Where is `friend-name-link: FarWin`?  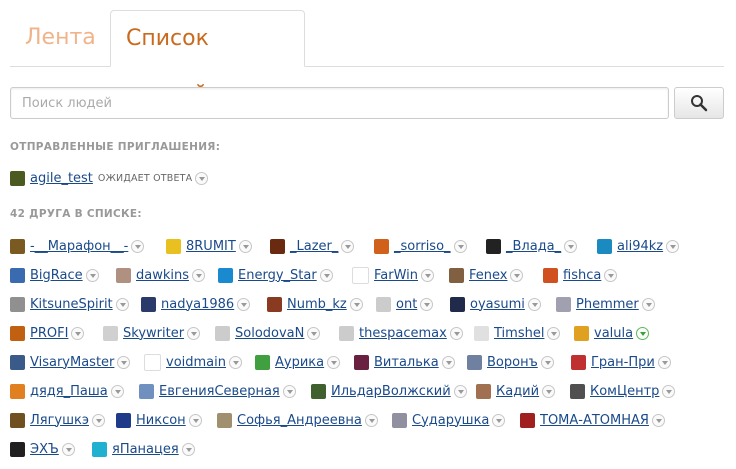 friend-name-link: FarWin is located at coordinates (396, 275).